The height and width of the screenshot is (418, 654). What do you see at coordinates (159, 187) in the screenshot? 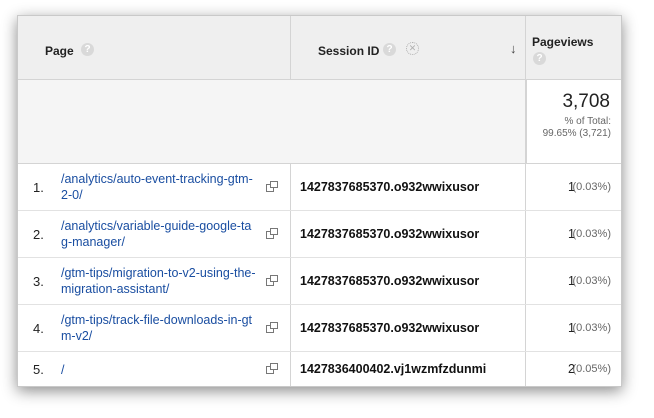
I see `page-link: /analytics/auto-event-tracking-gtm-2-0/` at bounding box center [159, 187].